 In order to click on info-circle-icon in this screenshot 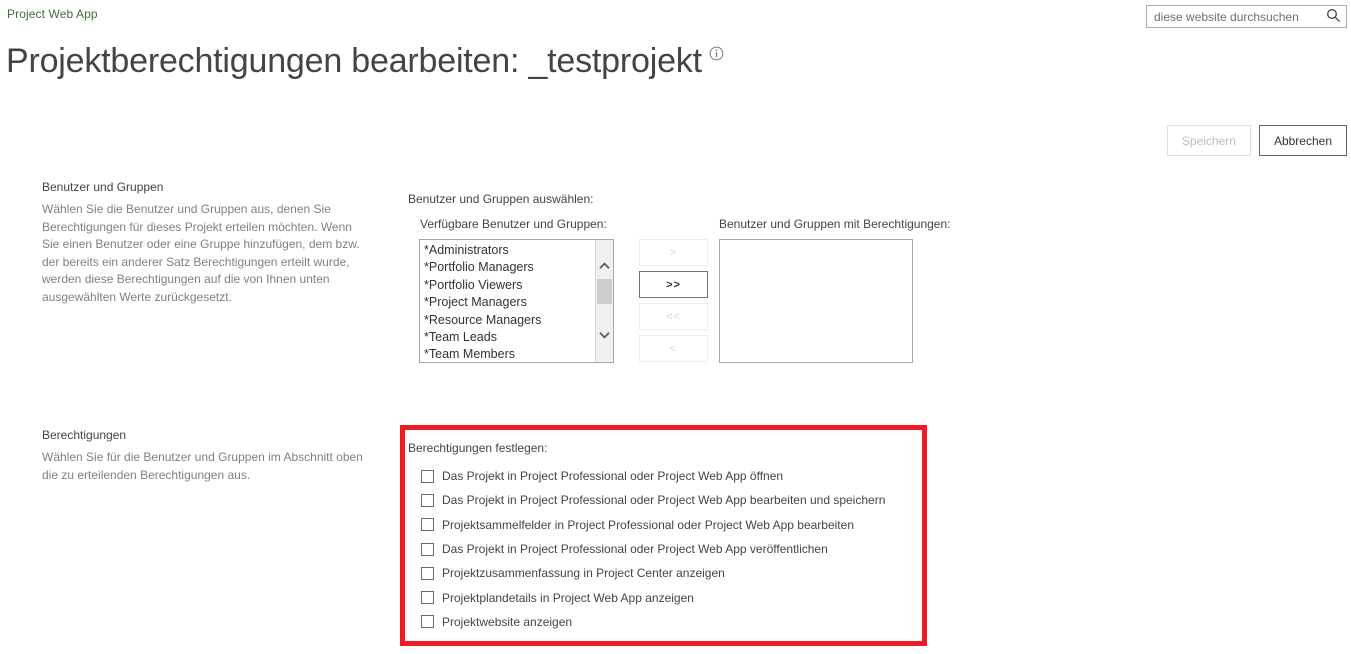, I will do `click(716, 50)`.